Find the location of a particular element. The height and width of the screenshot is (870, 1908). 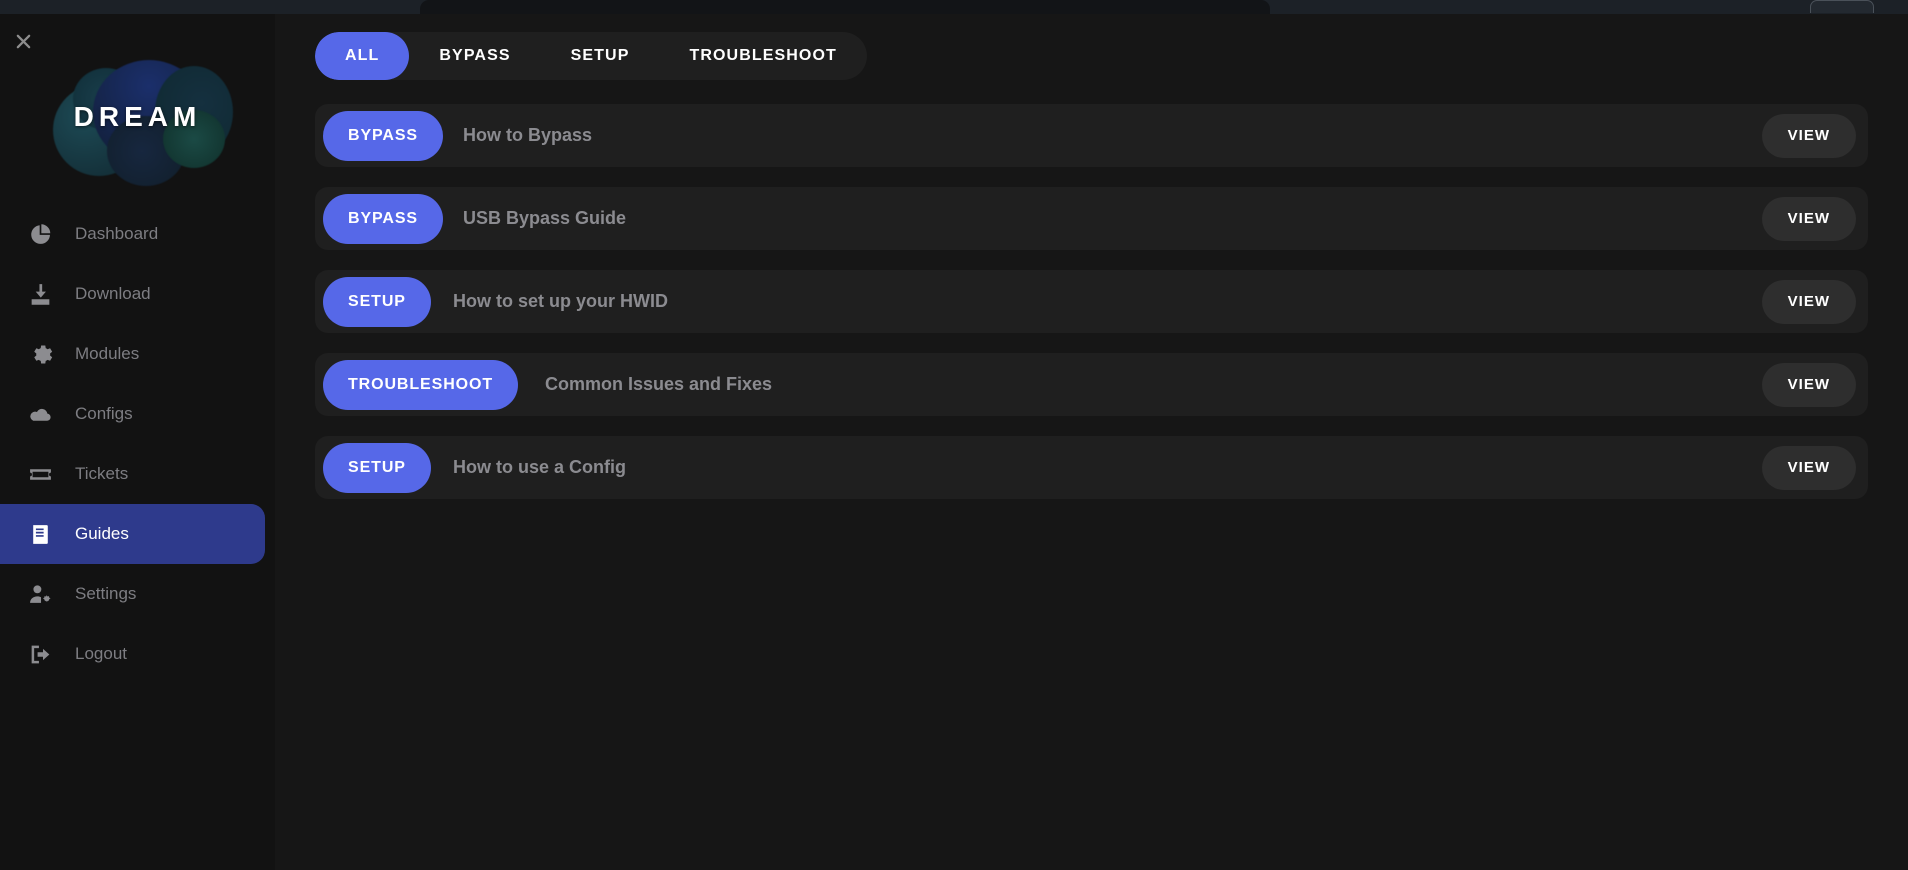

tab-bypass: BYPASS is located at coordinates (474, 56).